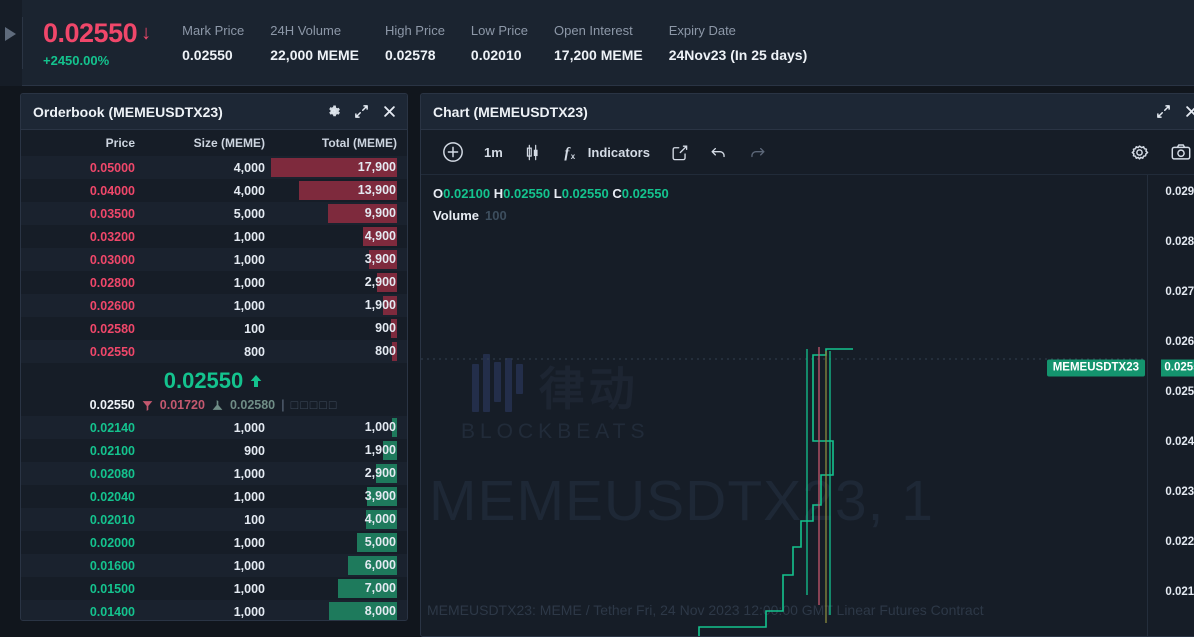 This screenshot has height=637, width=1194. I want to click on bid-price: 0.01400, so click(112, 611).